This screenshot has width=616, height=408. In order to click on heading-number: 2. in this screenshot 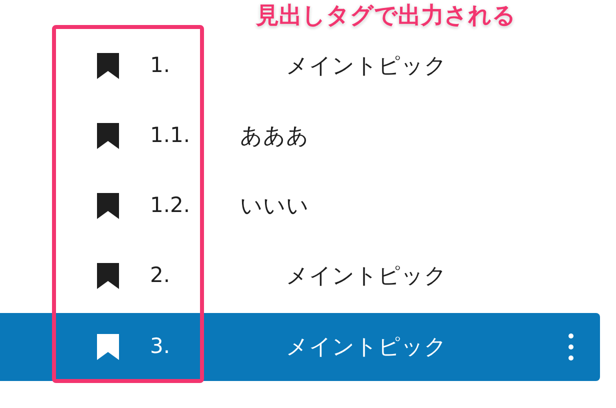, I will do `click(161, 276)`.